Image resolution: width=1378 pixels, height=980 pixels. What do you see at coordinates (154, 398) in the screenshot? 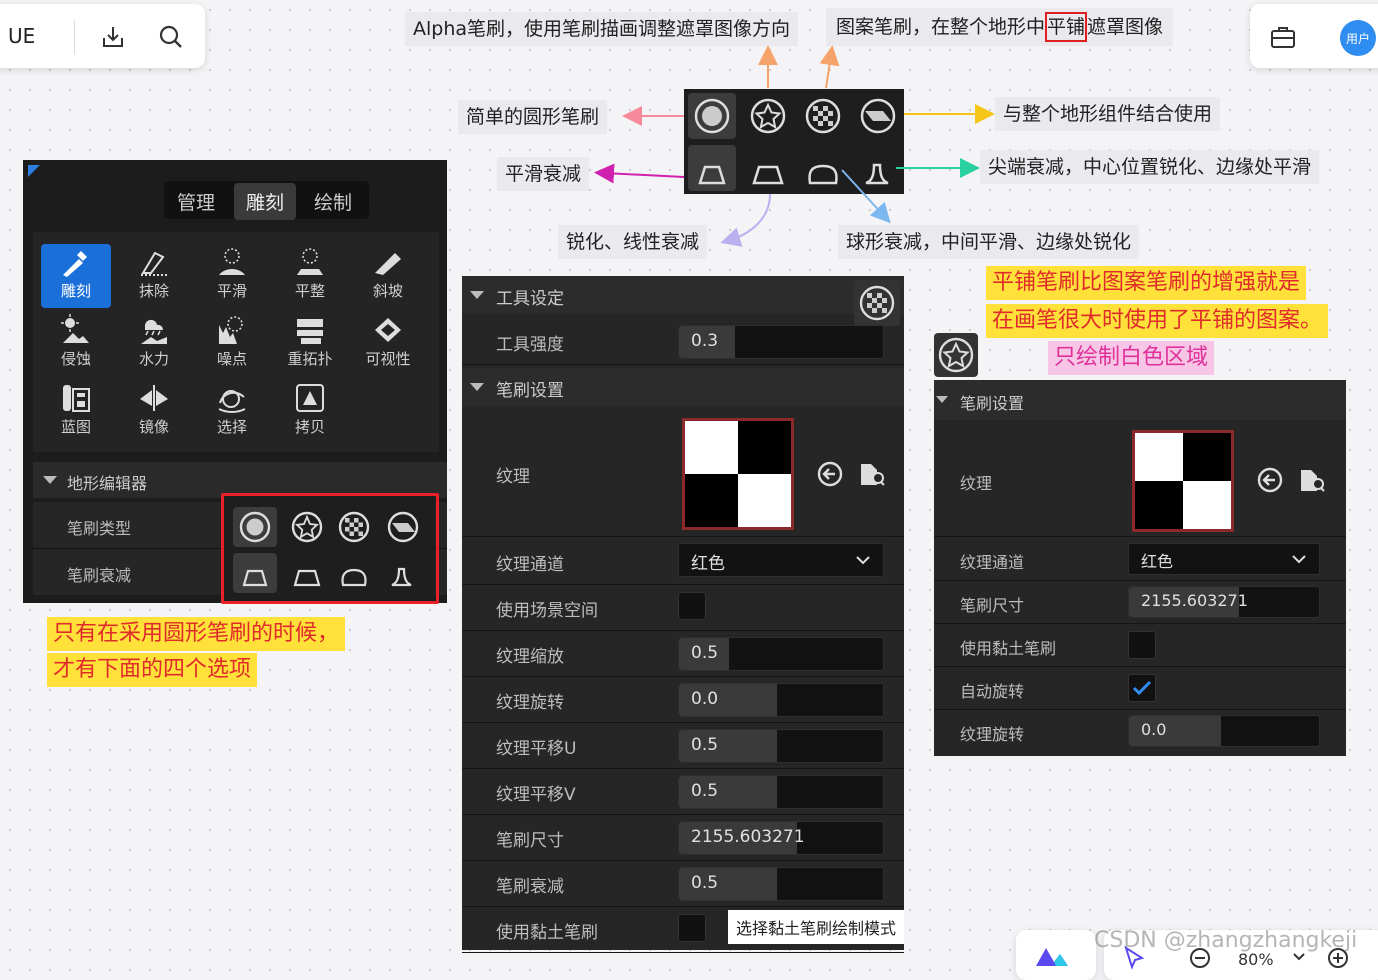
I see `mirror-icon` at bounding box center [154, 398].